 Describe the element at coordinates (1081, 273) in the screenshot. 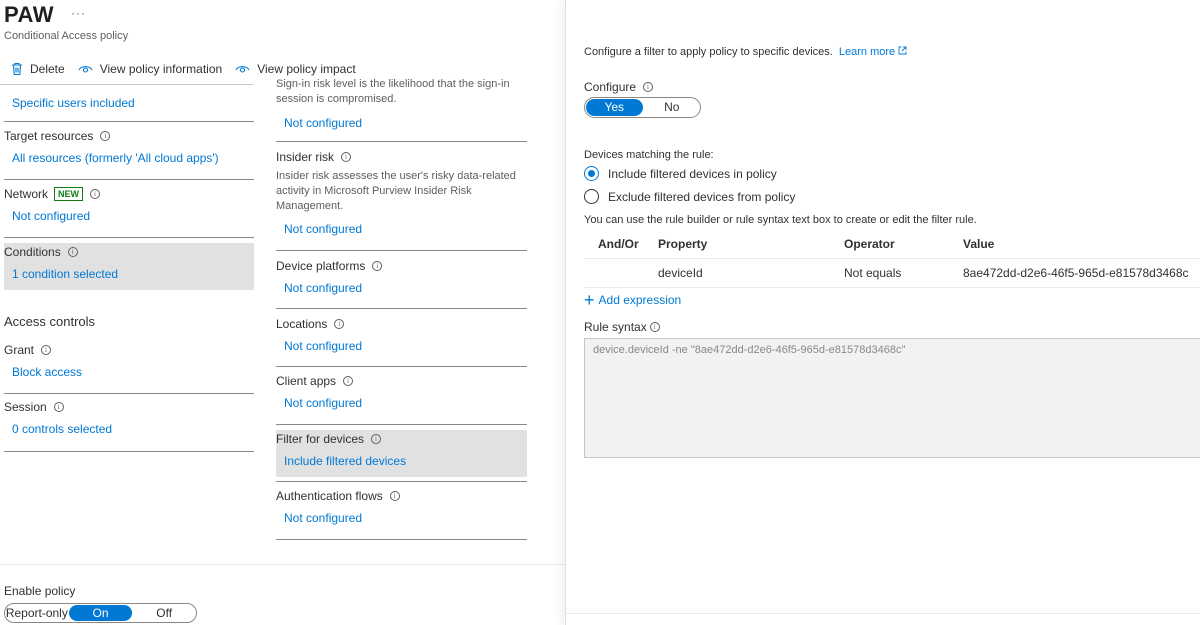

I see `row-value: 8ae472dd-d2e6-46f5-965d-e81578d3468c` at that location.